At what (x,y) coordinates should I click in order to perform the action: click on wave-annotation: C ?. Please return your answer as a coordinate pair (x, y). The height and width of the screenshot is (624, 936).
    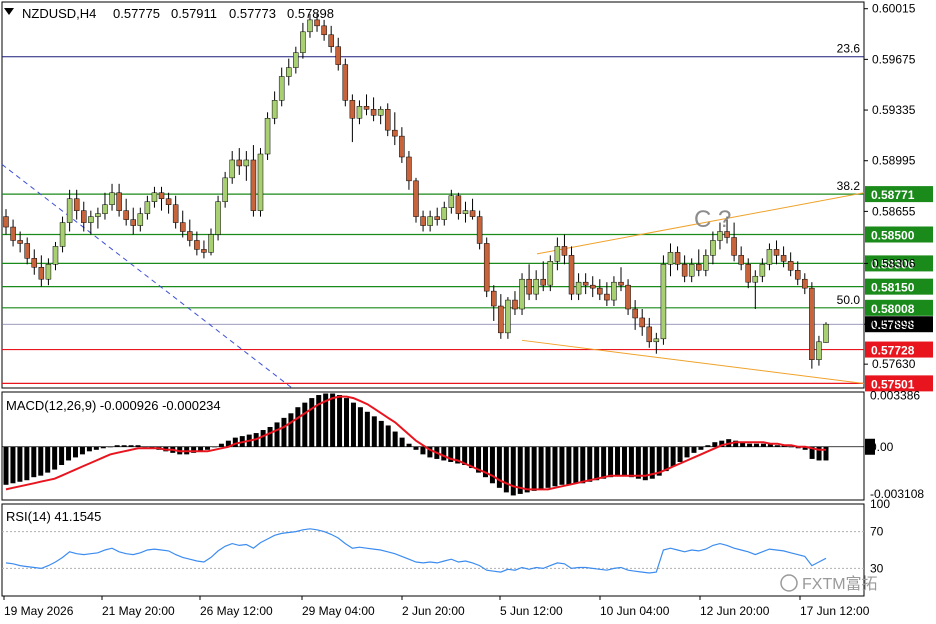
    Looking at the image, I should click on (712, 219).